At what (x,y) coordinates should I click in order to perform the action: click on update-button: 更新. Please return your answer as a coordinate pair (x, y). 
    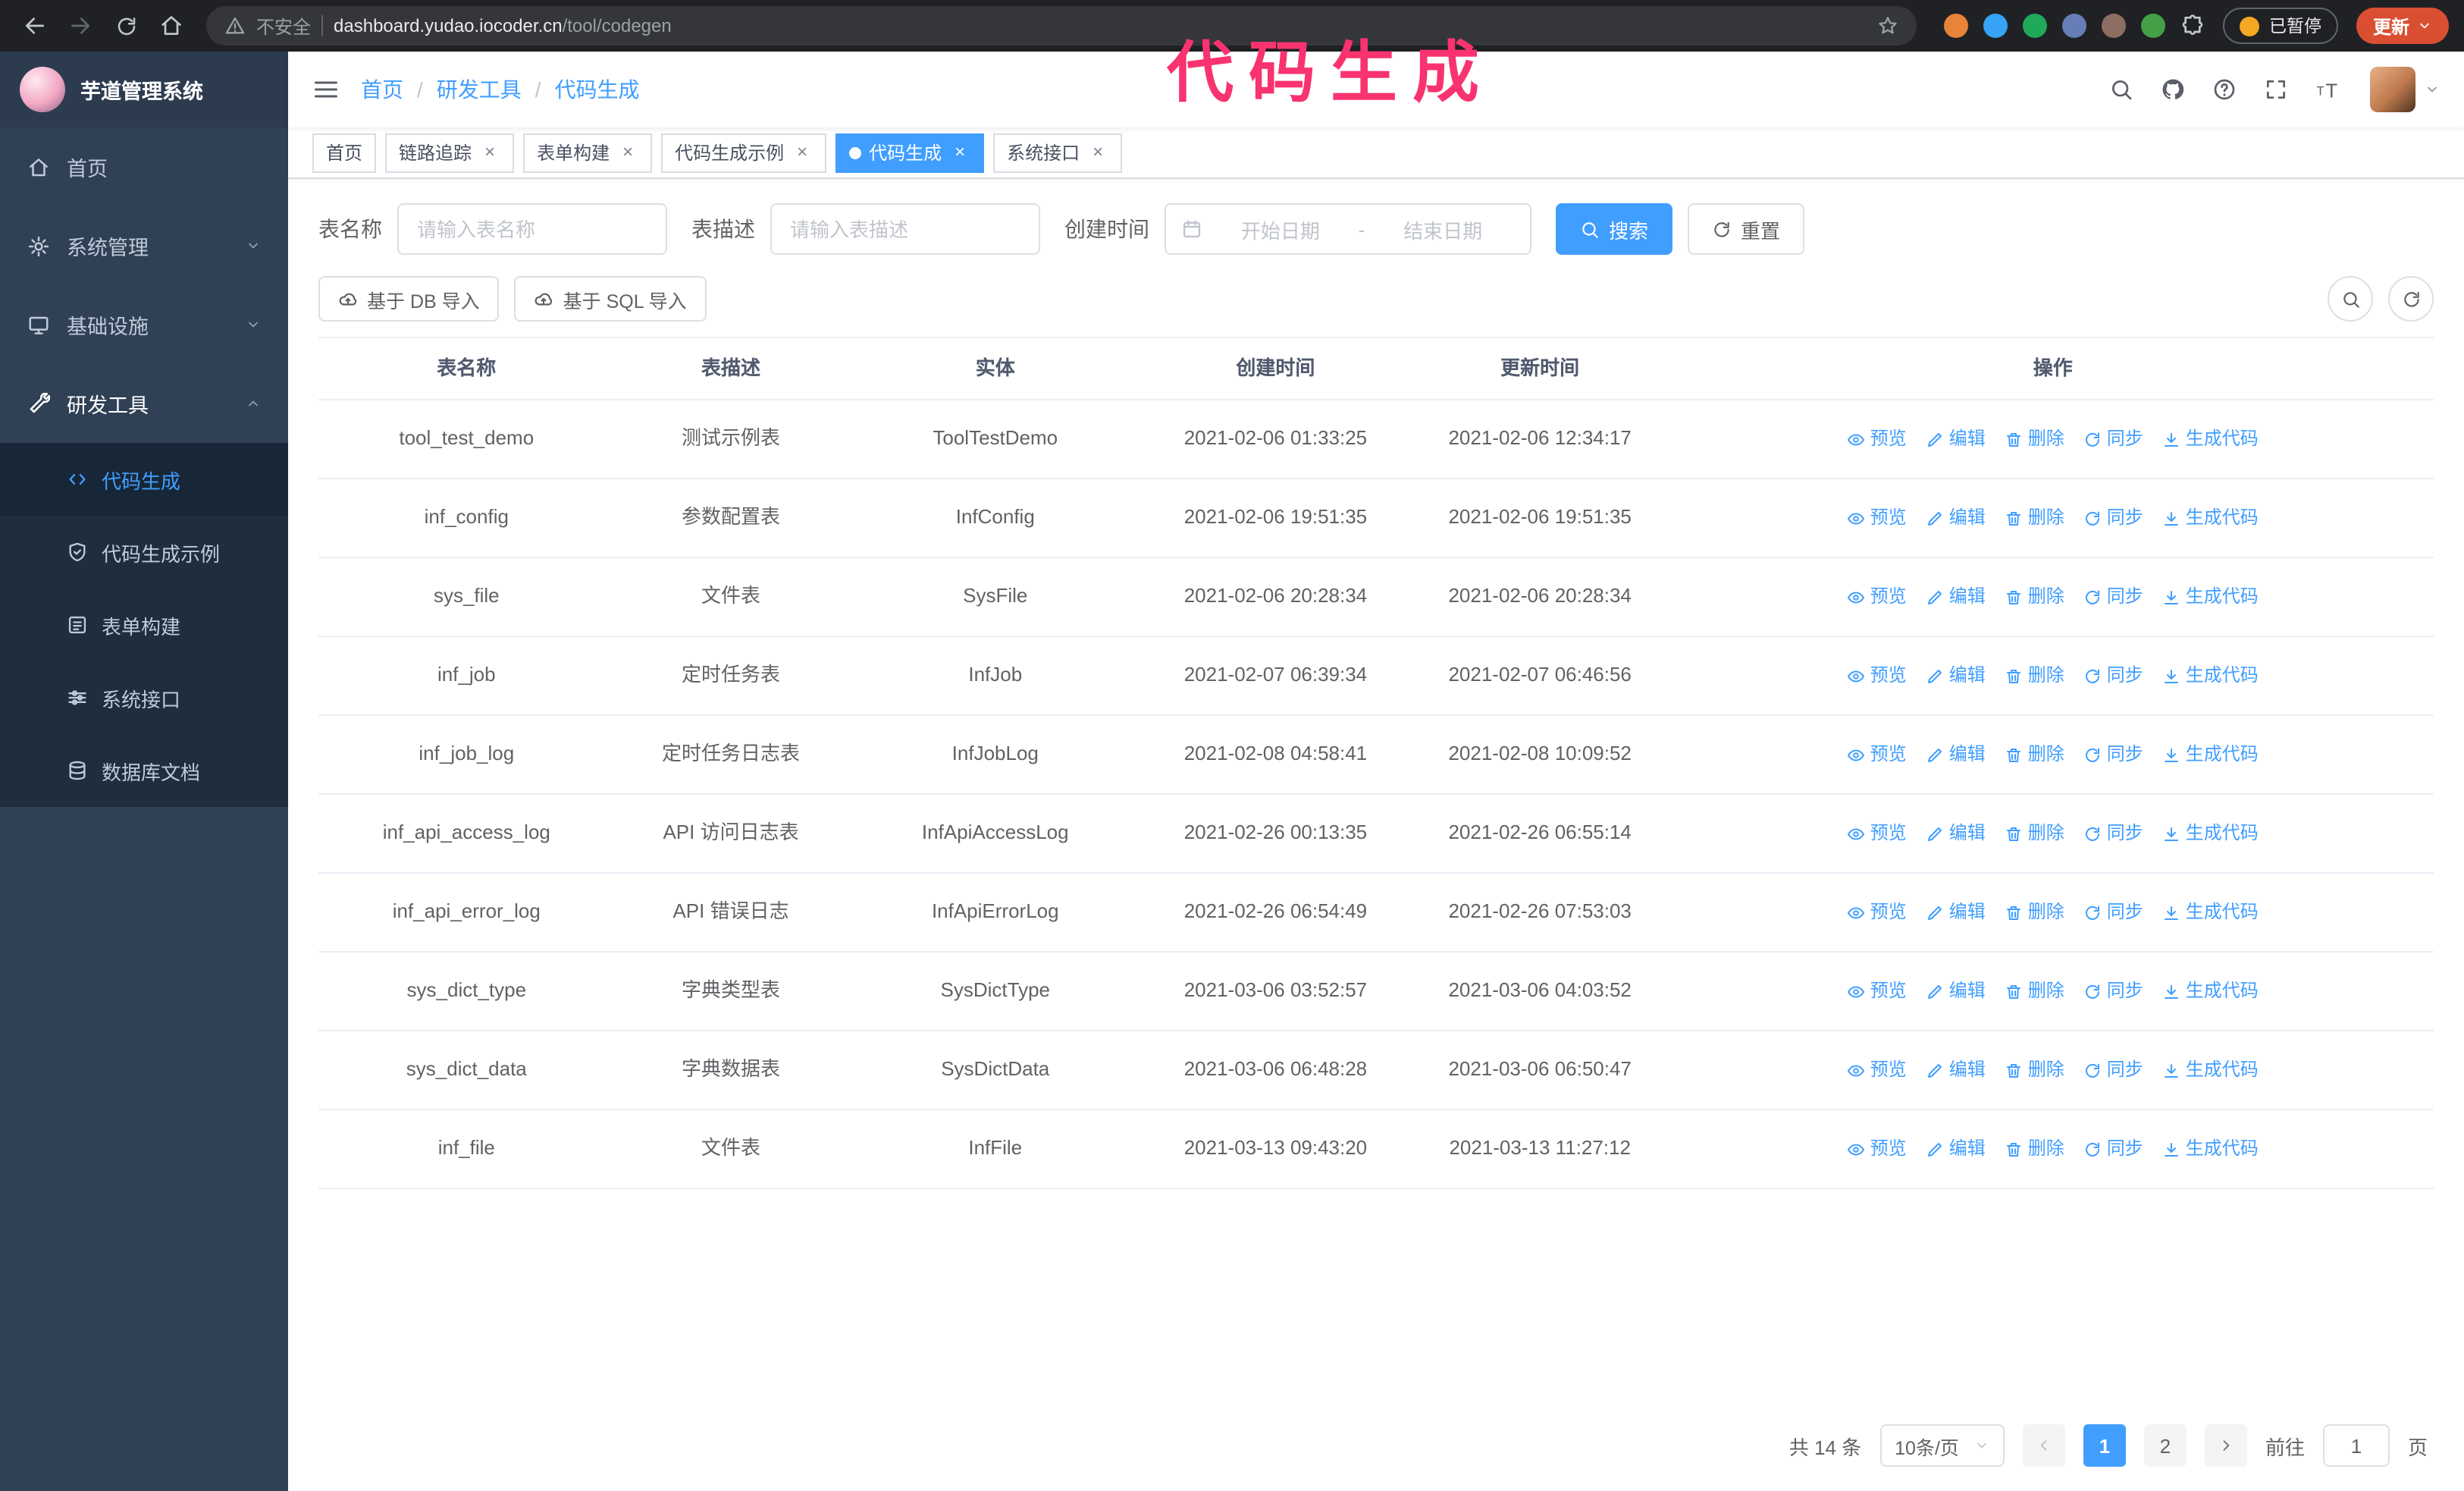
    Looking at the image, I should click on (2402, 26).